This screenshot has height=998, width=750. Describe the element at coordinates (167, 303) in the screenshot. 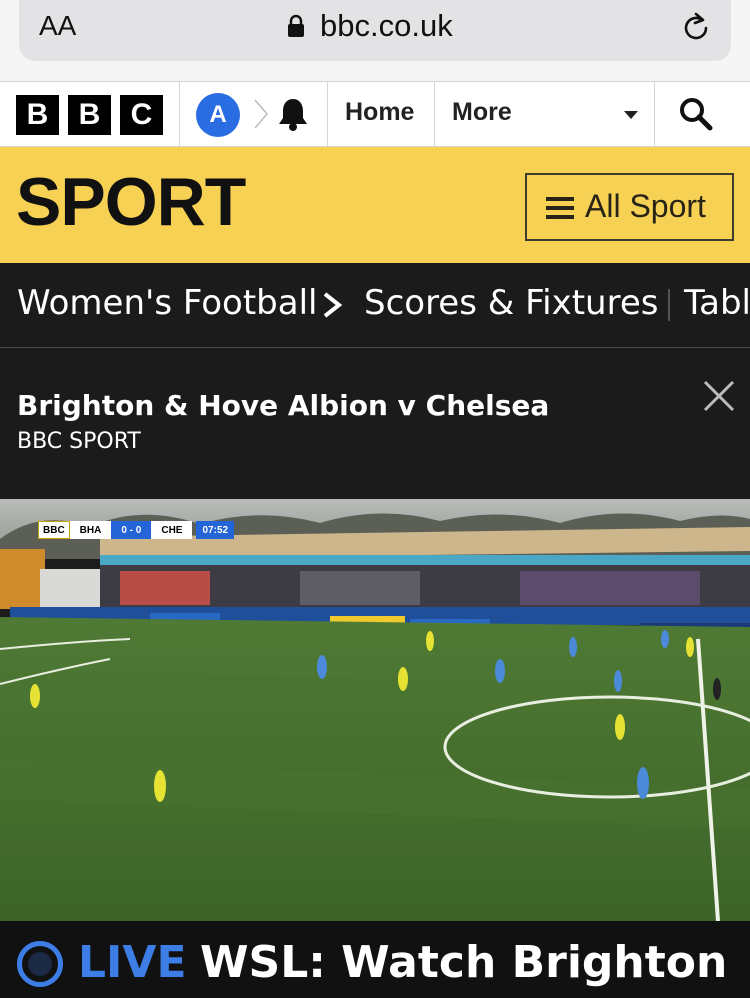

I see `nav-womens-football: Women's Football` at that location.